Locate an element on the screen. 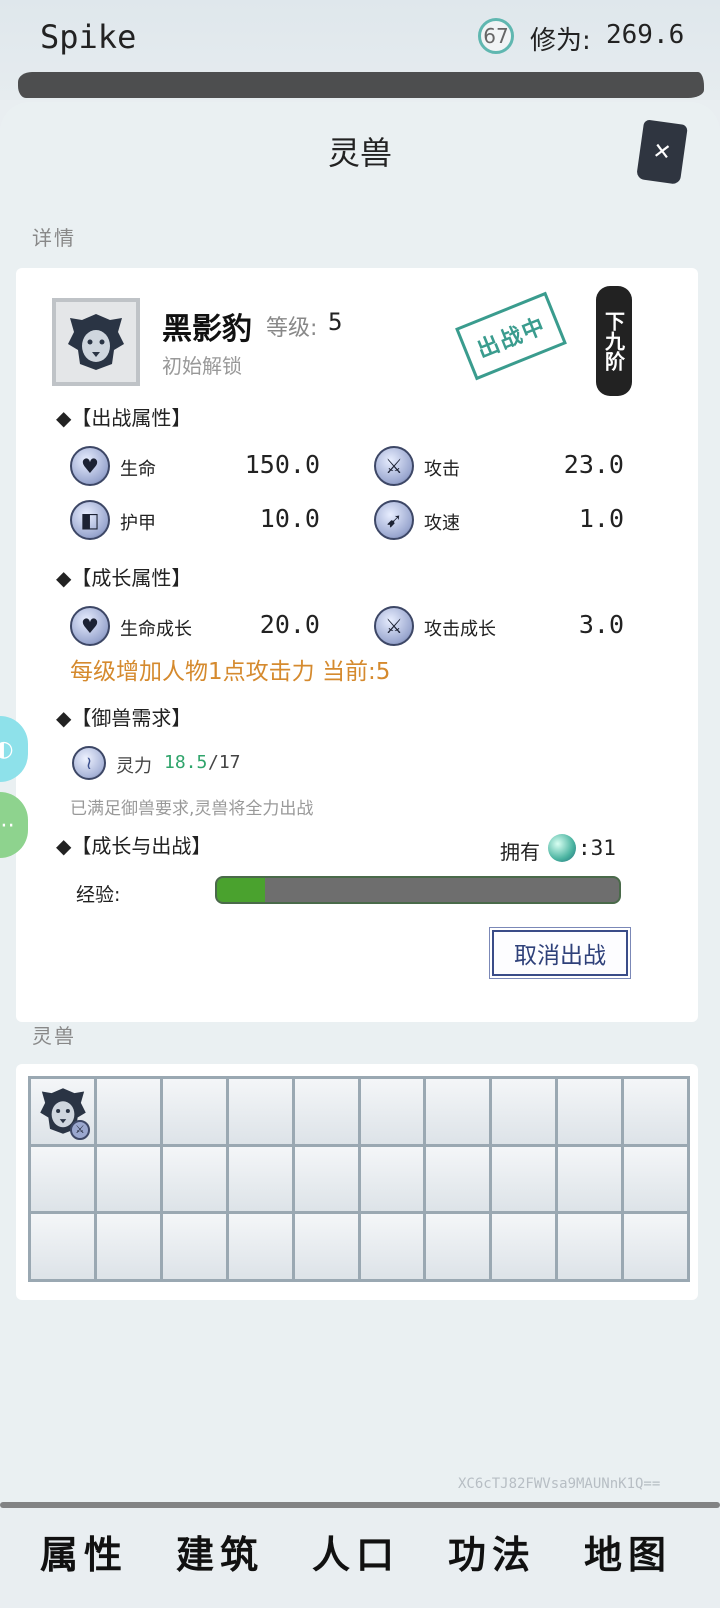  exp-progress-bar is located at coordinates (418, 890).